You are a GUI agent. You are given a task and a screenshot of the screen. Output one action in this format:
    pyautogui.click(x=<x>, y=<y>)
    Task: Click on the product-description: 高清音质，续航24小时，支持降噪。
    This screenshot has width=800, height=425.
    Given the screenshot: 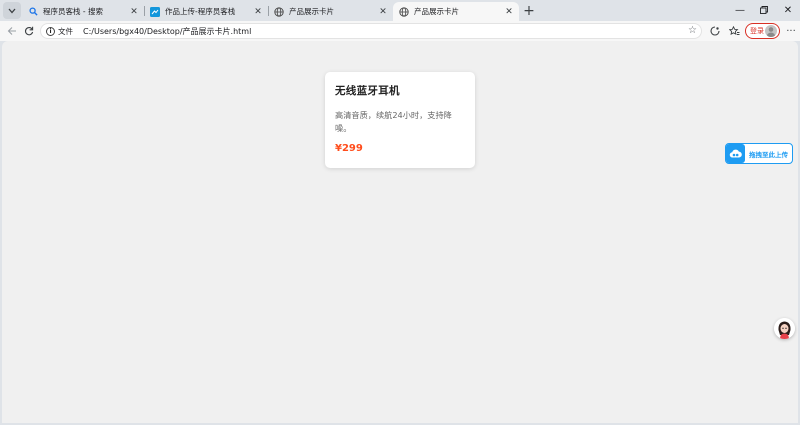 What is the action you would take?
    pyautogui.click(x=393, y=121)
    